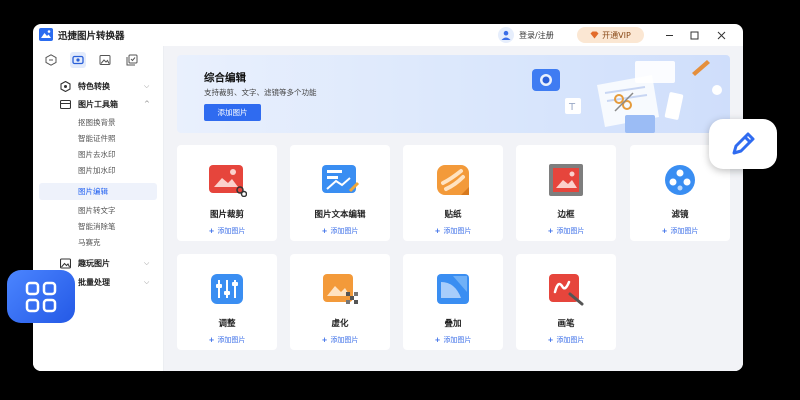  Describe the element at coordinates (340, 215) in the screenshot. I see `tool-name: 图片文本编辑` at that location.